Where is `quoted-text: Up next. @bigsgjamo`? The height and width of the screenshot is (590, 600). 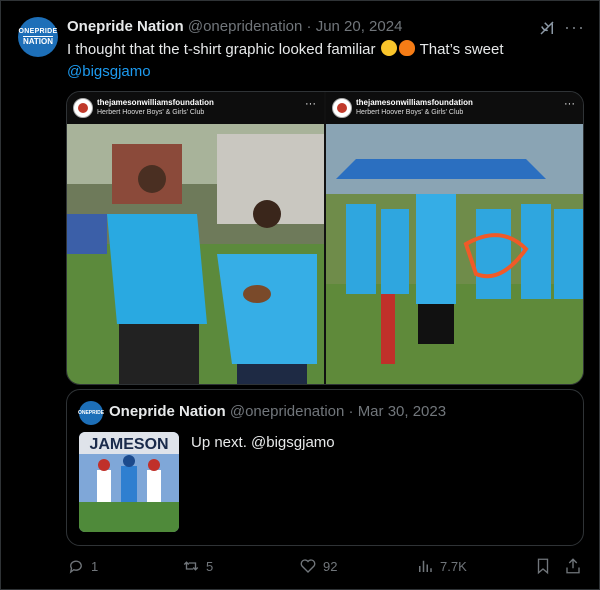 quoted-text: Up next. @bigsgjamo is located at coordinates (263, 442).